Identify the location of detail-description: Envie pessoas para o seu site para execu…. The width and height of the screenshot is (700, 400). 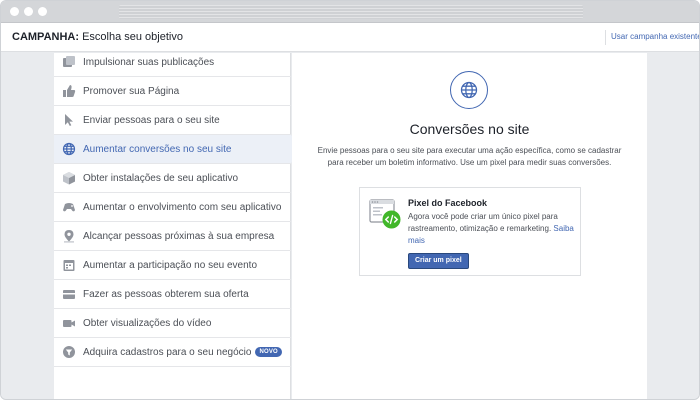
(469, 156).